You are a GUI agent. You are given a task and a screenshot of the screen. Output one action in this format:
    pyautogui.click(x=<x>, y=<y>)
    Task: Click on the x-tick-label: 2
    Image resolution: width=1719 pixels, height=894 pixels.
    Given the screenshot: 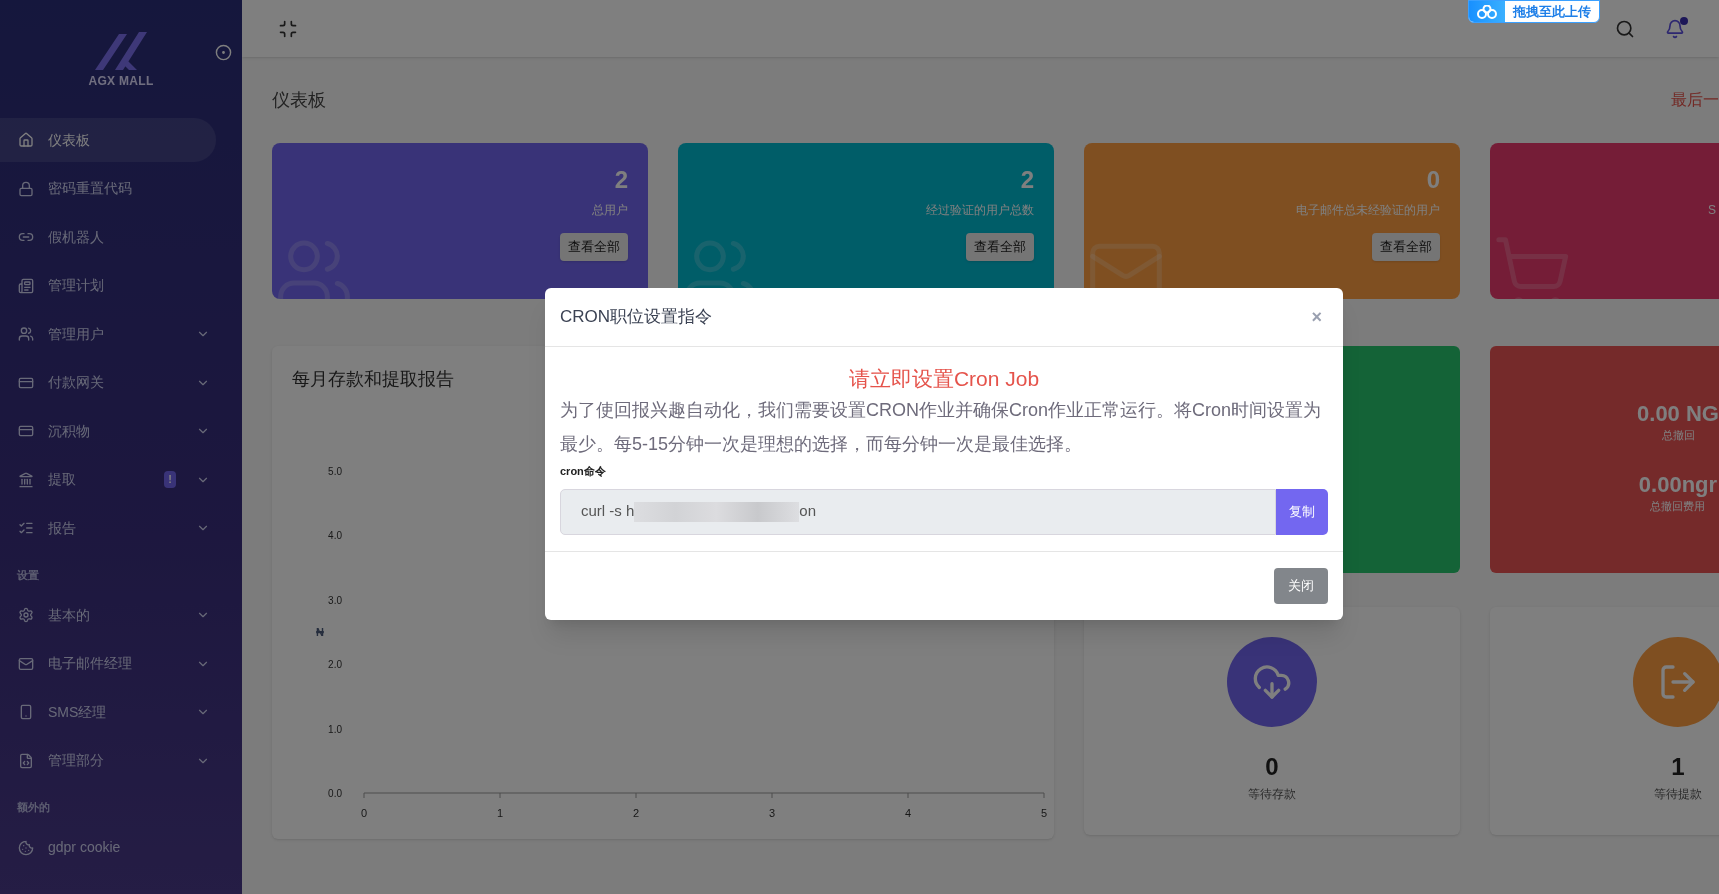 What is the action you would take?
    pyautogui.click(x=636, y=813)
    